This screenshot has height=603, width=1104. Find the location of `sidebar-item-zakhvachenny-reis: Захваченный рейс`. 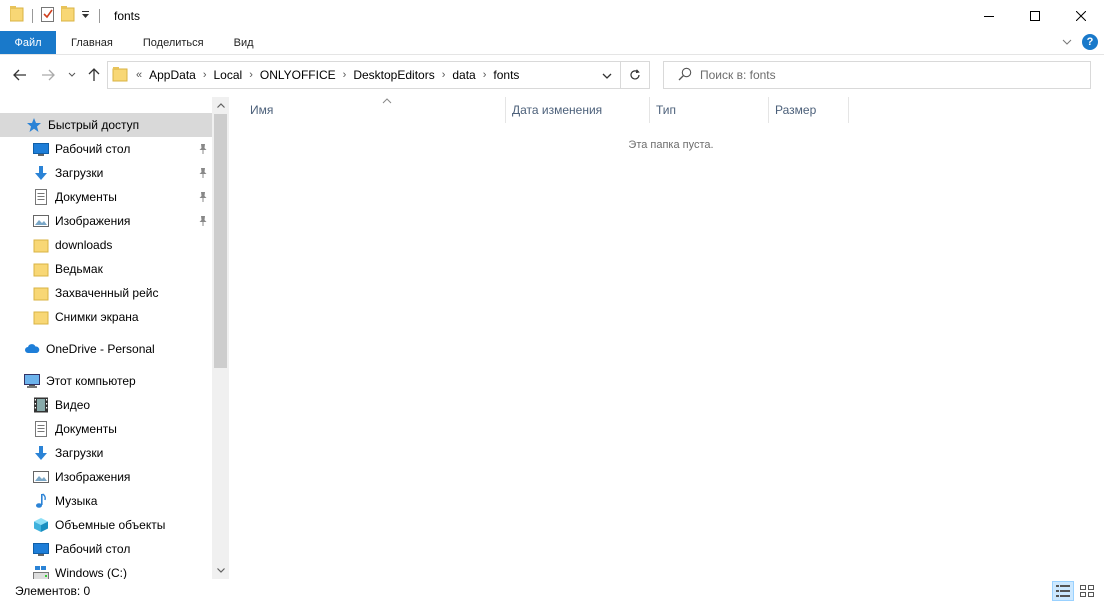

sidebar-item-zakhvachenny-reis: Захваченный рейс is located at coordinates (106, 293).